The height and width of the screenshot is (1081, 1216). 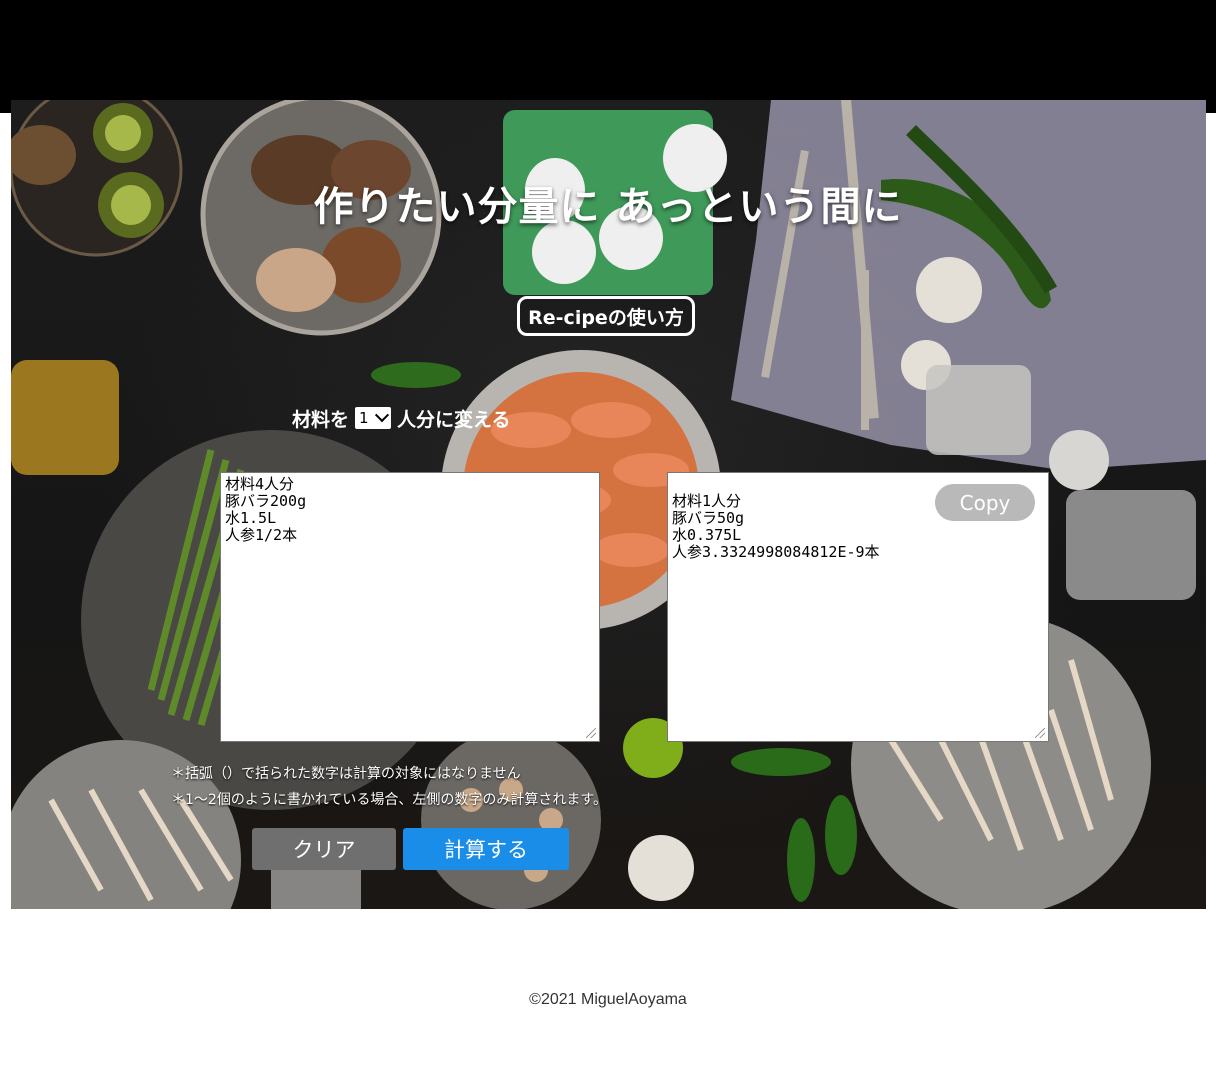 What do you see at coordinates (486, 849) in the screenshot?
I see `calculate-button: 計算する` at bounding box center [486, 849].